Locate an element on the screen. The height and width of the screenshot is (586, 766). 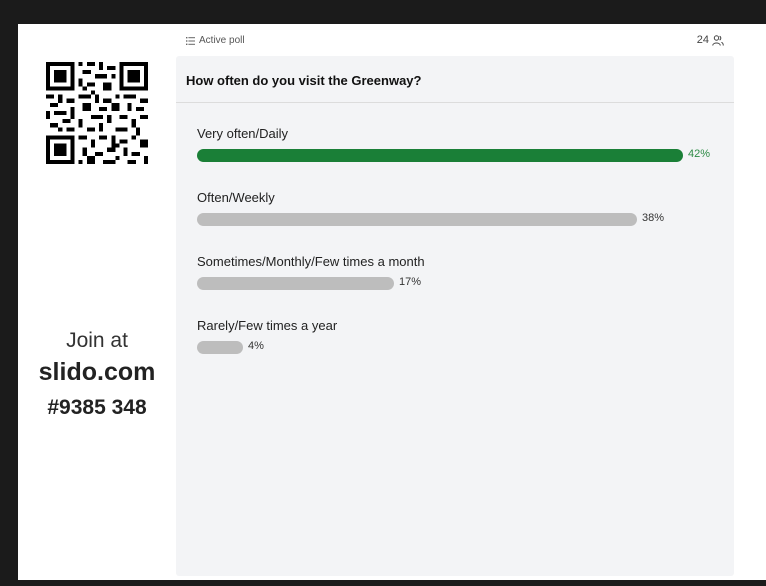
active-poll-label: Active poll is located at coordinates (222, 40).